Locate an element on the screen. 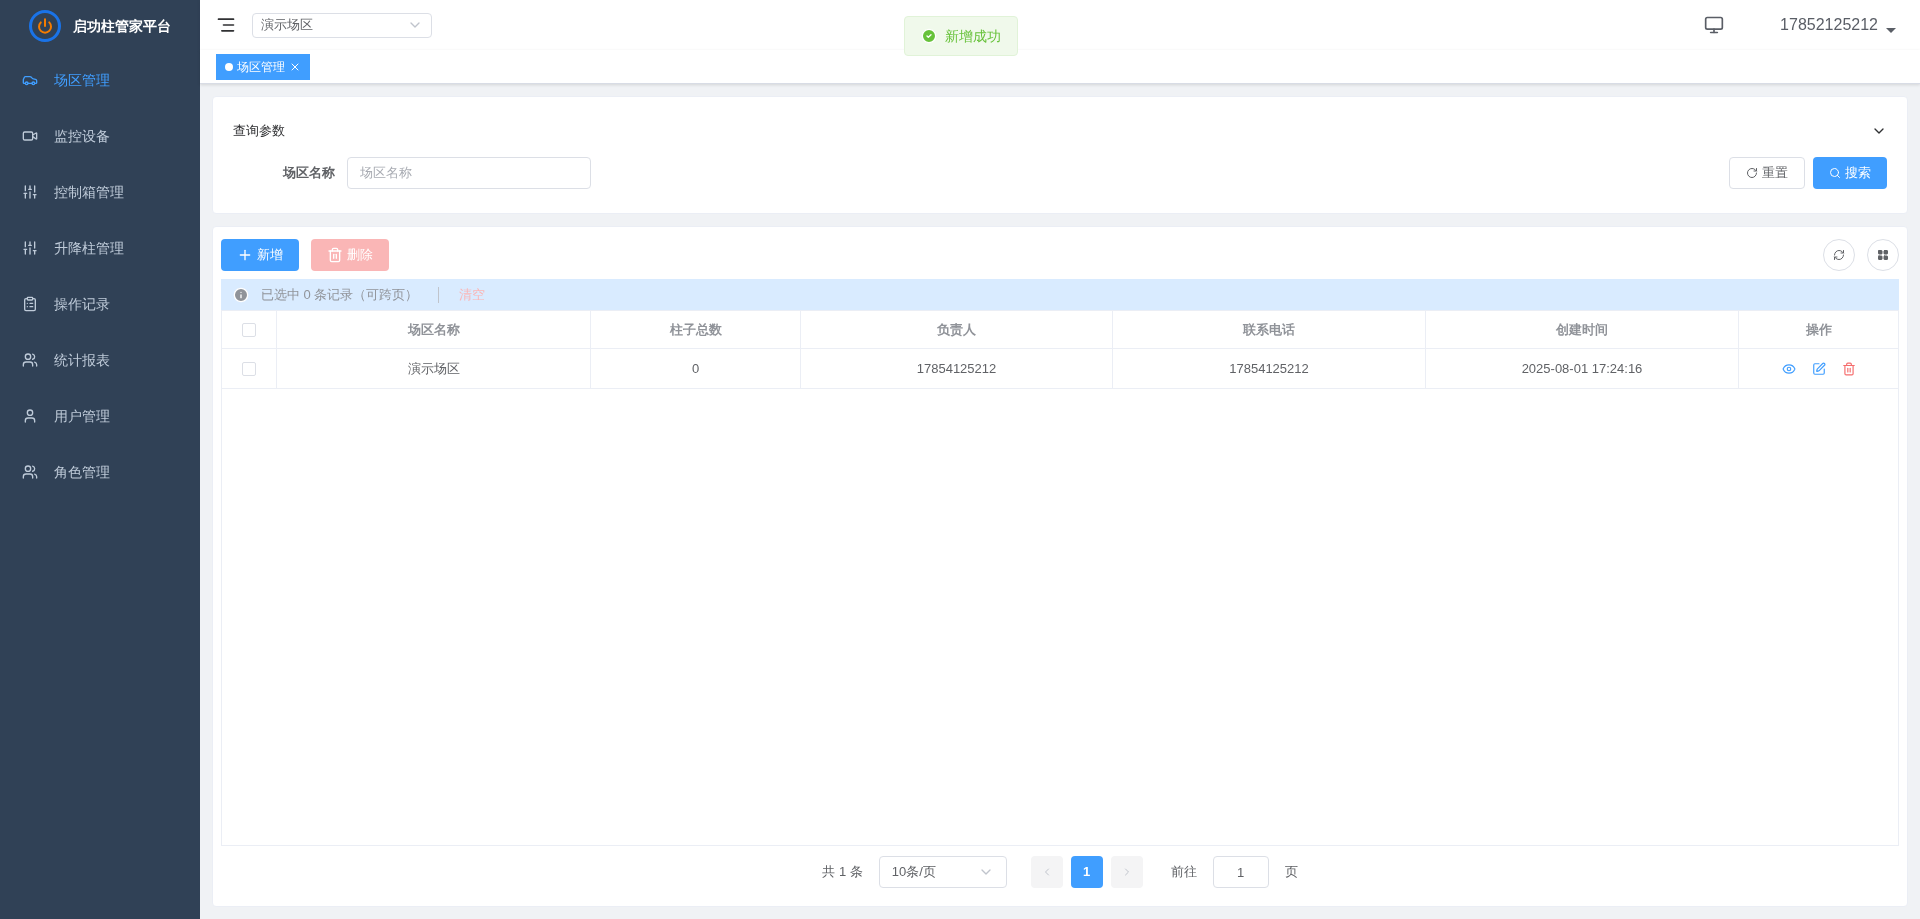 The height and width of the screenshot is (919, 1920). page-size-select: 10条/页 is located at coordinates (942, 872).